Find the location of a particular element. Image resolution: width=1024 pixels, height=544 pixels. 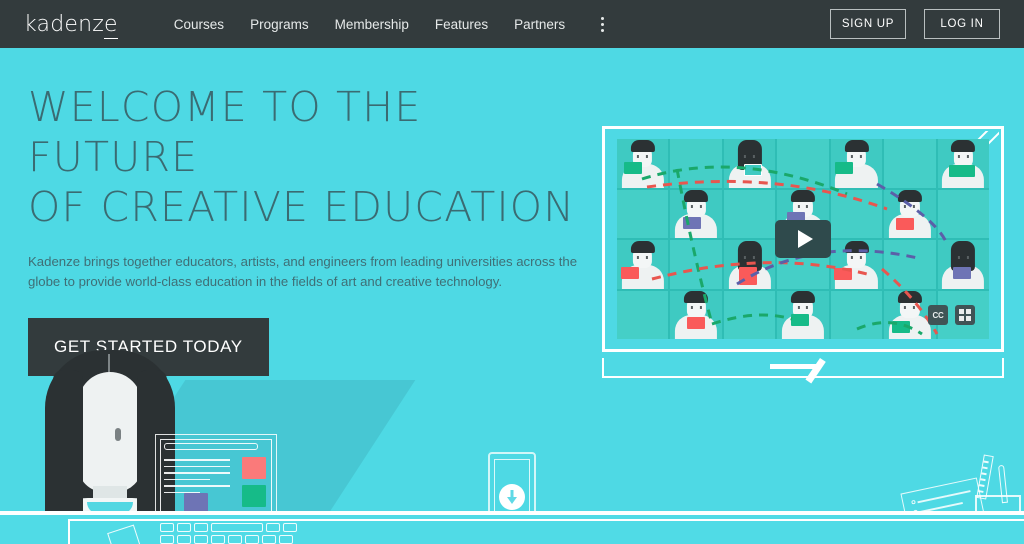

laptop-trackpad is located at coordinates (794, 366).